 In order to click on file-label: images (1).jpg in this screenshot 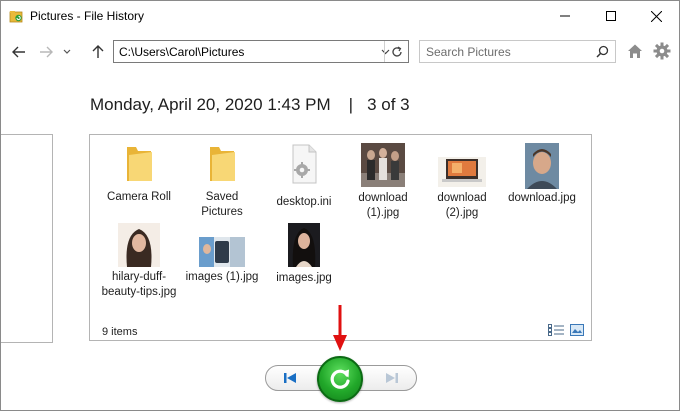, I will do `click(222, 277)`.